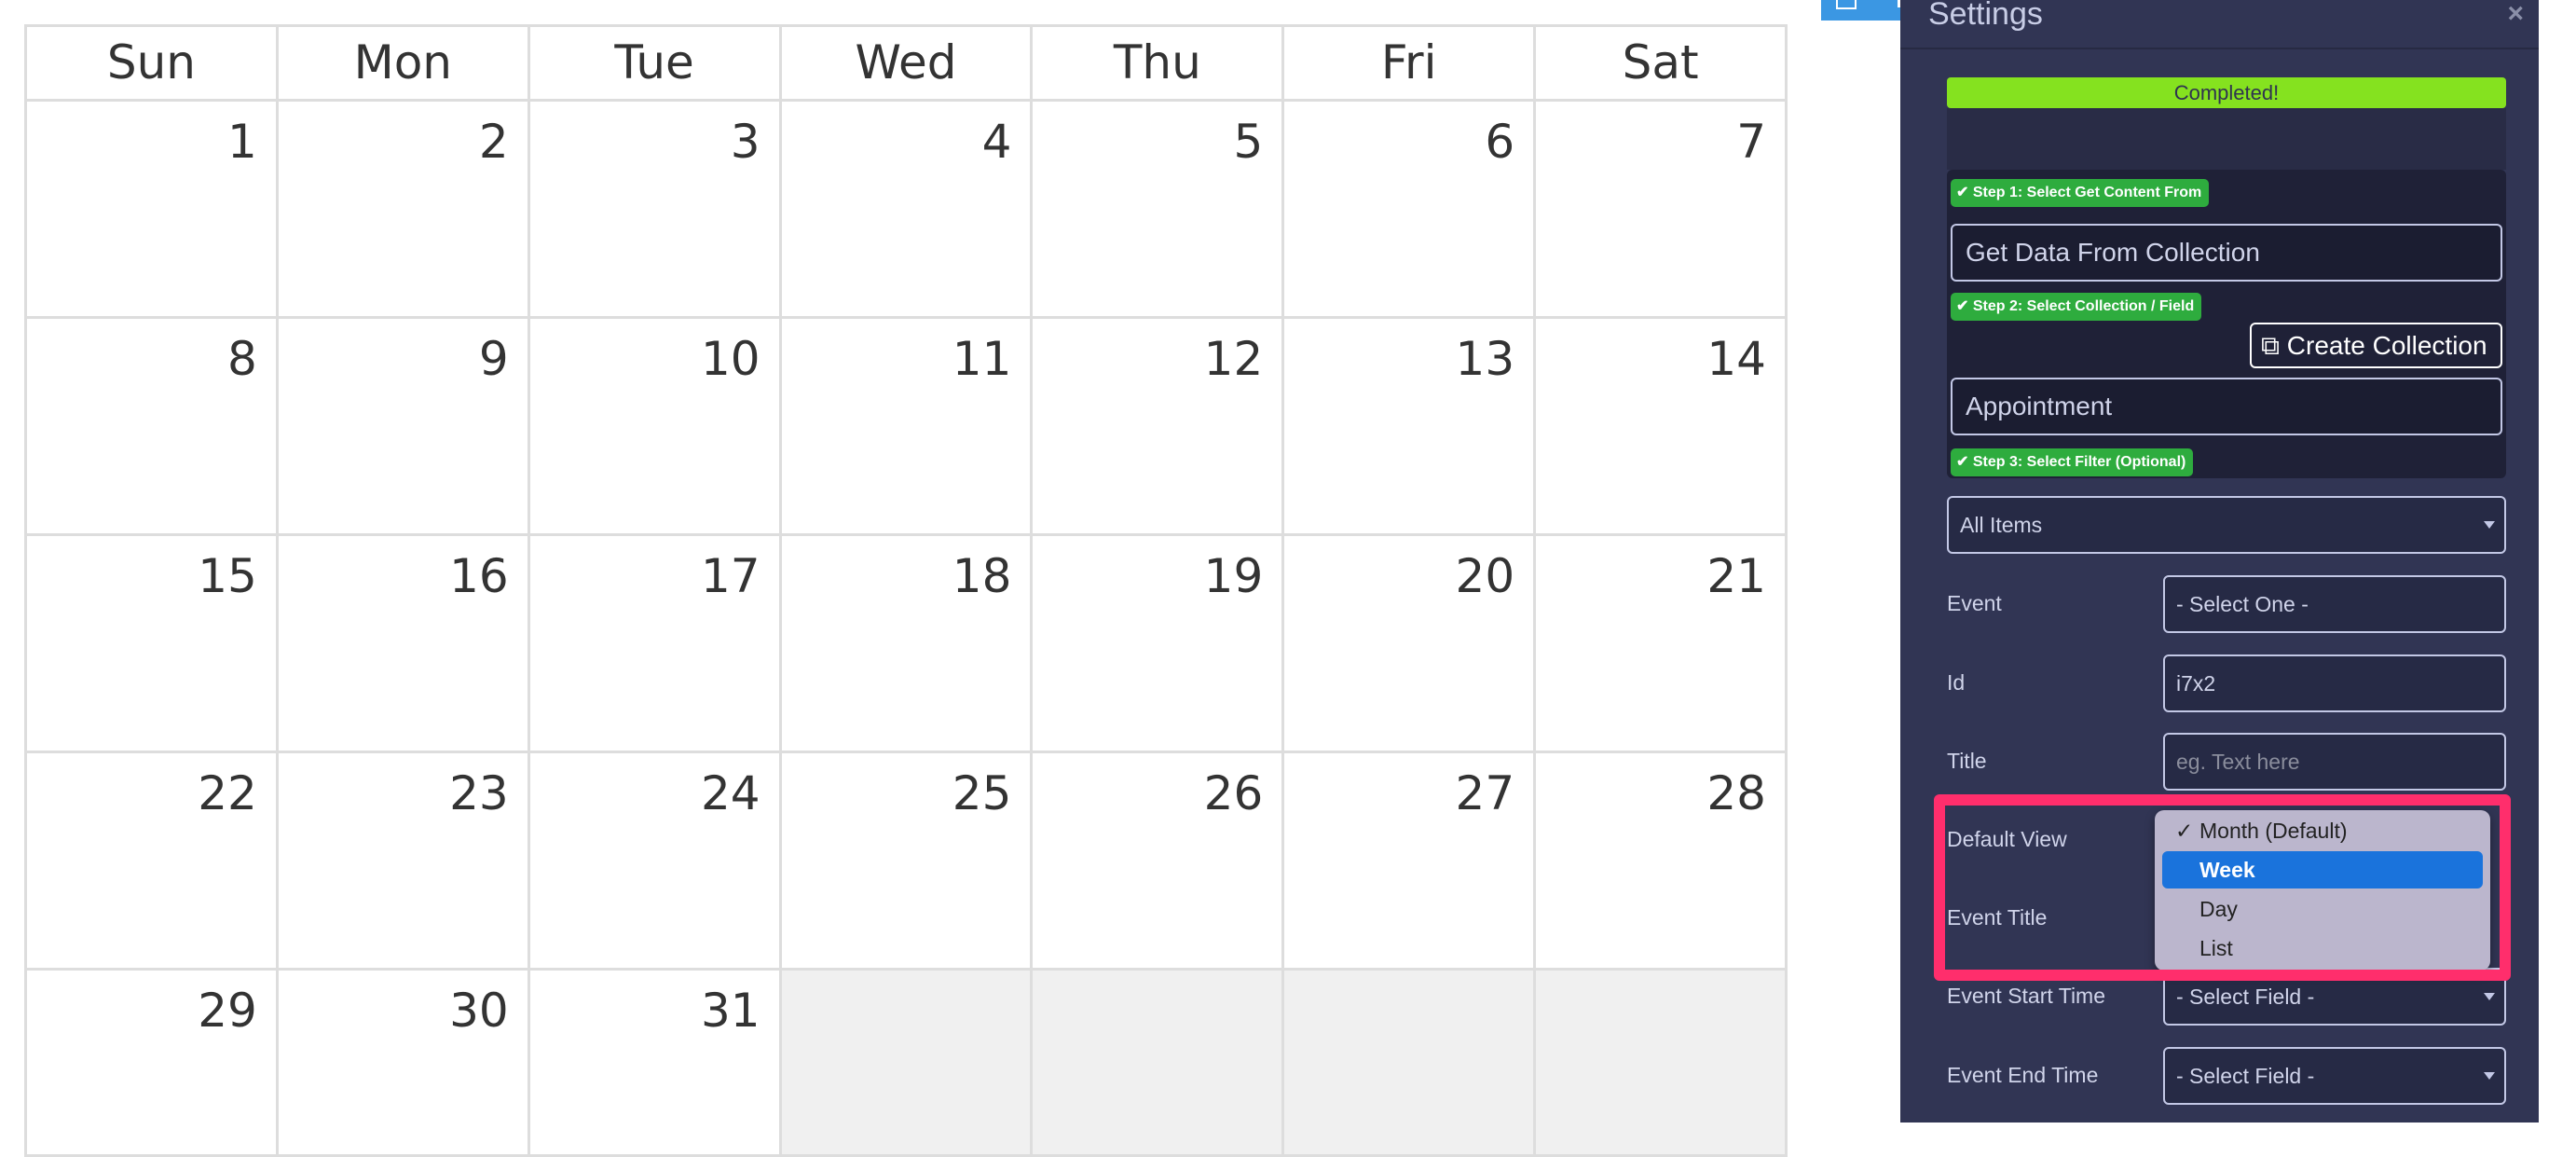 This screenshot has width=2576, height=1157. Describe the element at coordinates (1662, 210) in the screenshot. I see `day-cell: 7` at that location.